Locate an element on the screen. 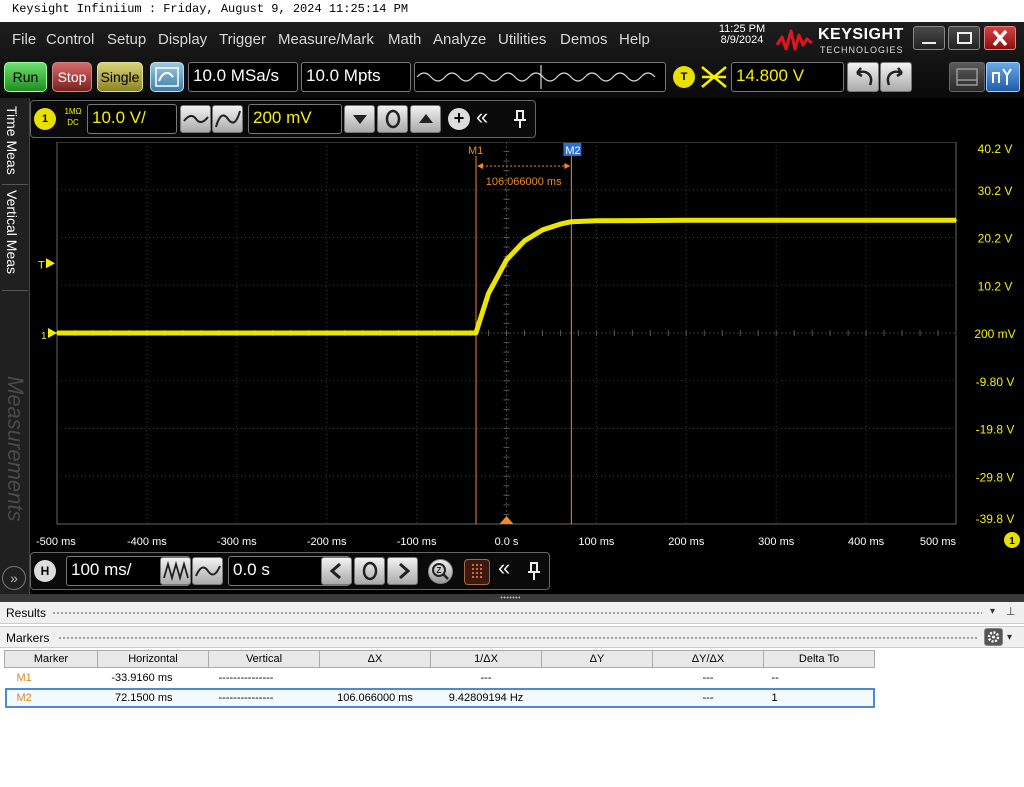 Image resolution: width=1024 pixels, height=787 pixels. col-horizontal: Horizontal is located at coordinates (153, 659).